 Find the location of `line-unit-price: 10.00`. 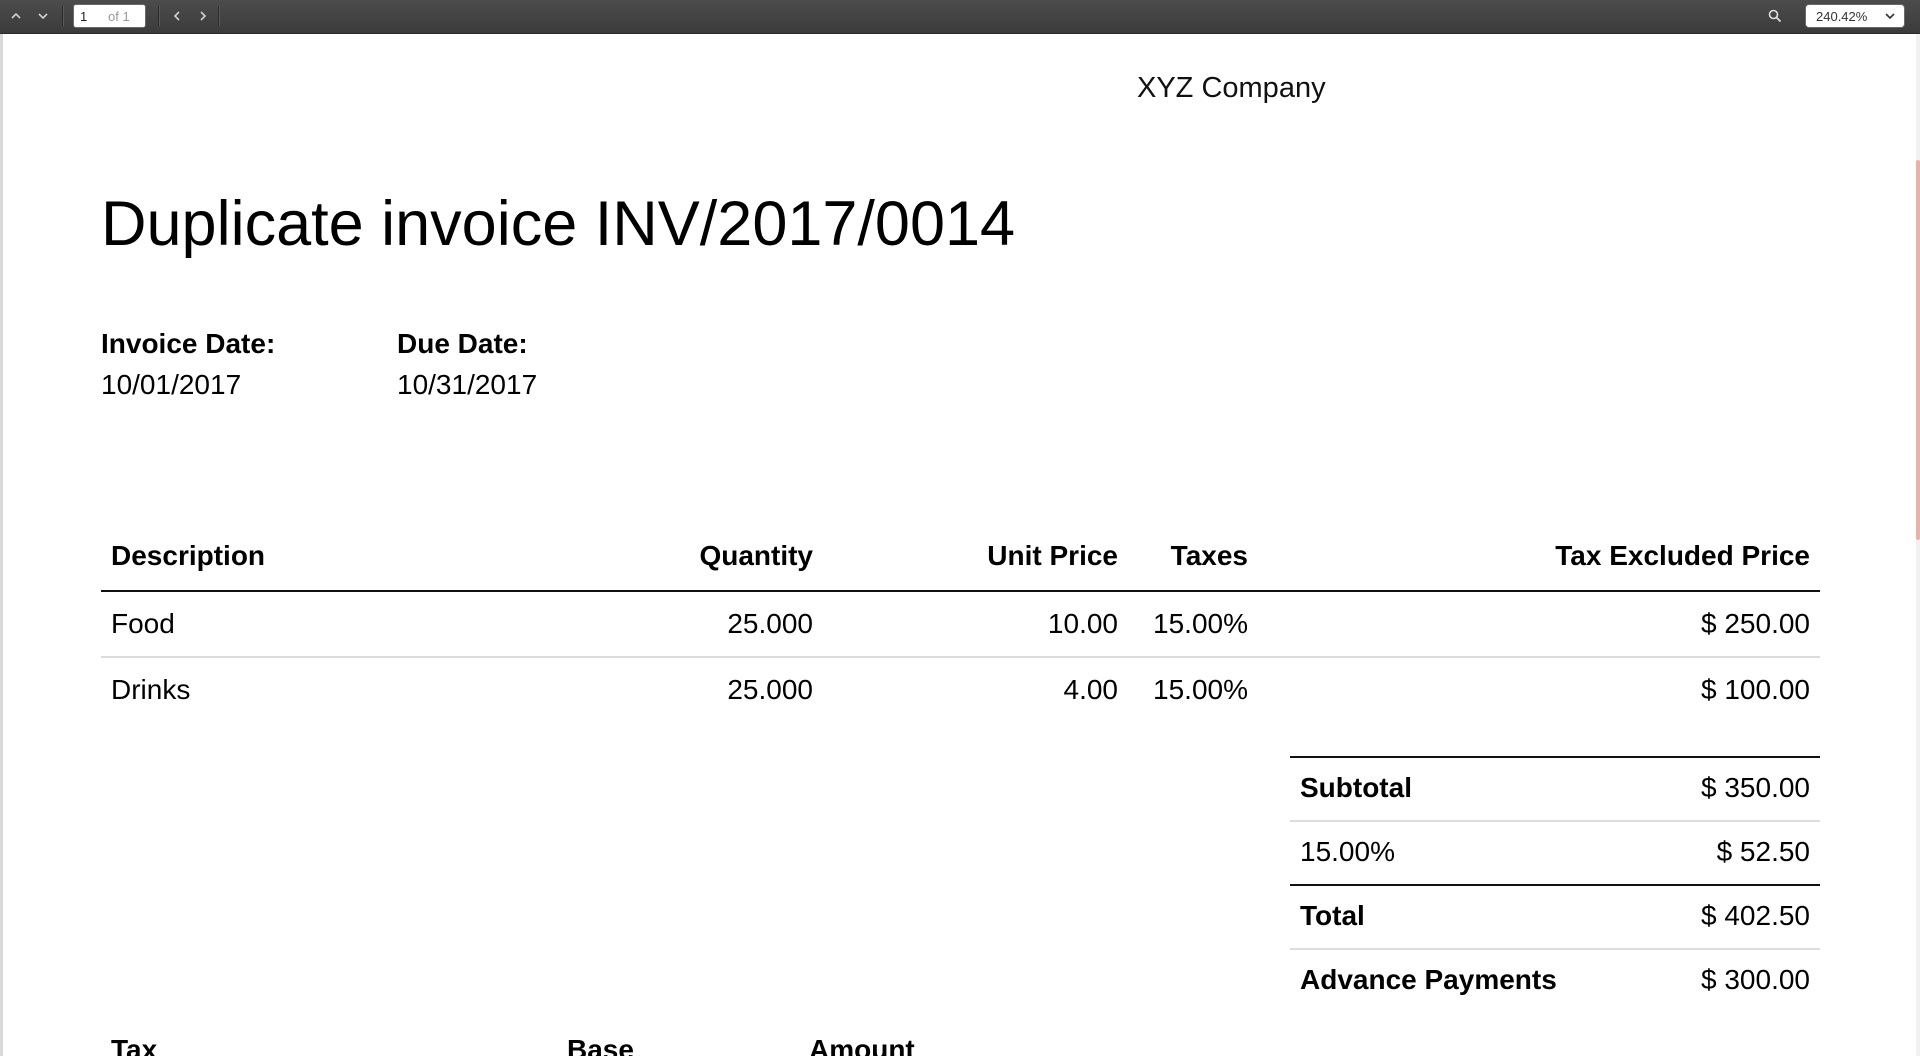

line-unit-price: 10.00 is located at coordinates (1082, 623).